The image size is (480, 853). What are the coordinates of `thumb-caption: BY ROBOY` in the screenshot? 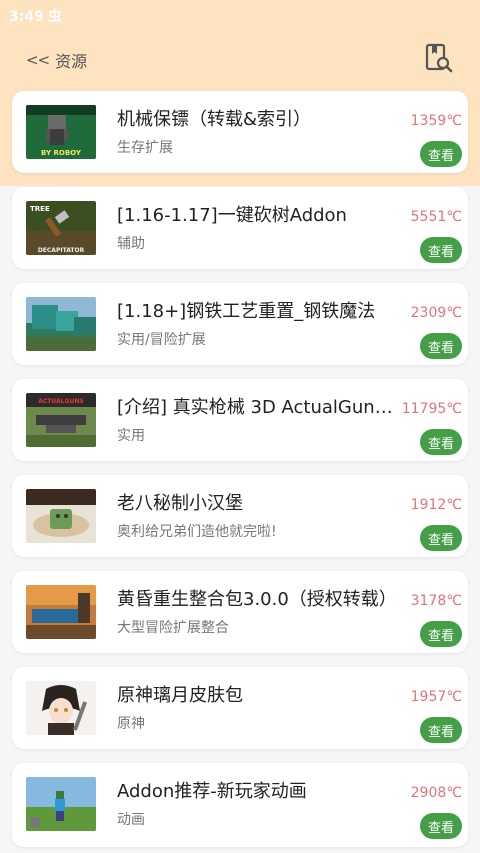 It's located at (61, 153).